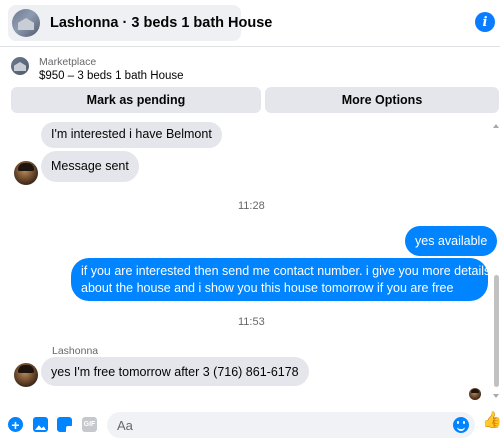 The height and width of the screenshot is (445, 500). I want to click on incoming-message-bubble: Message sent, so click(90, 166).